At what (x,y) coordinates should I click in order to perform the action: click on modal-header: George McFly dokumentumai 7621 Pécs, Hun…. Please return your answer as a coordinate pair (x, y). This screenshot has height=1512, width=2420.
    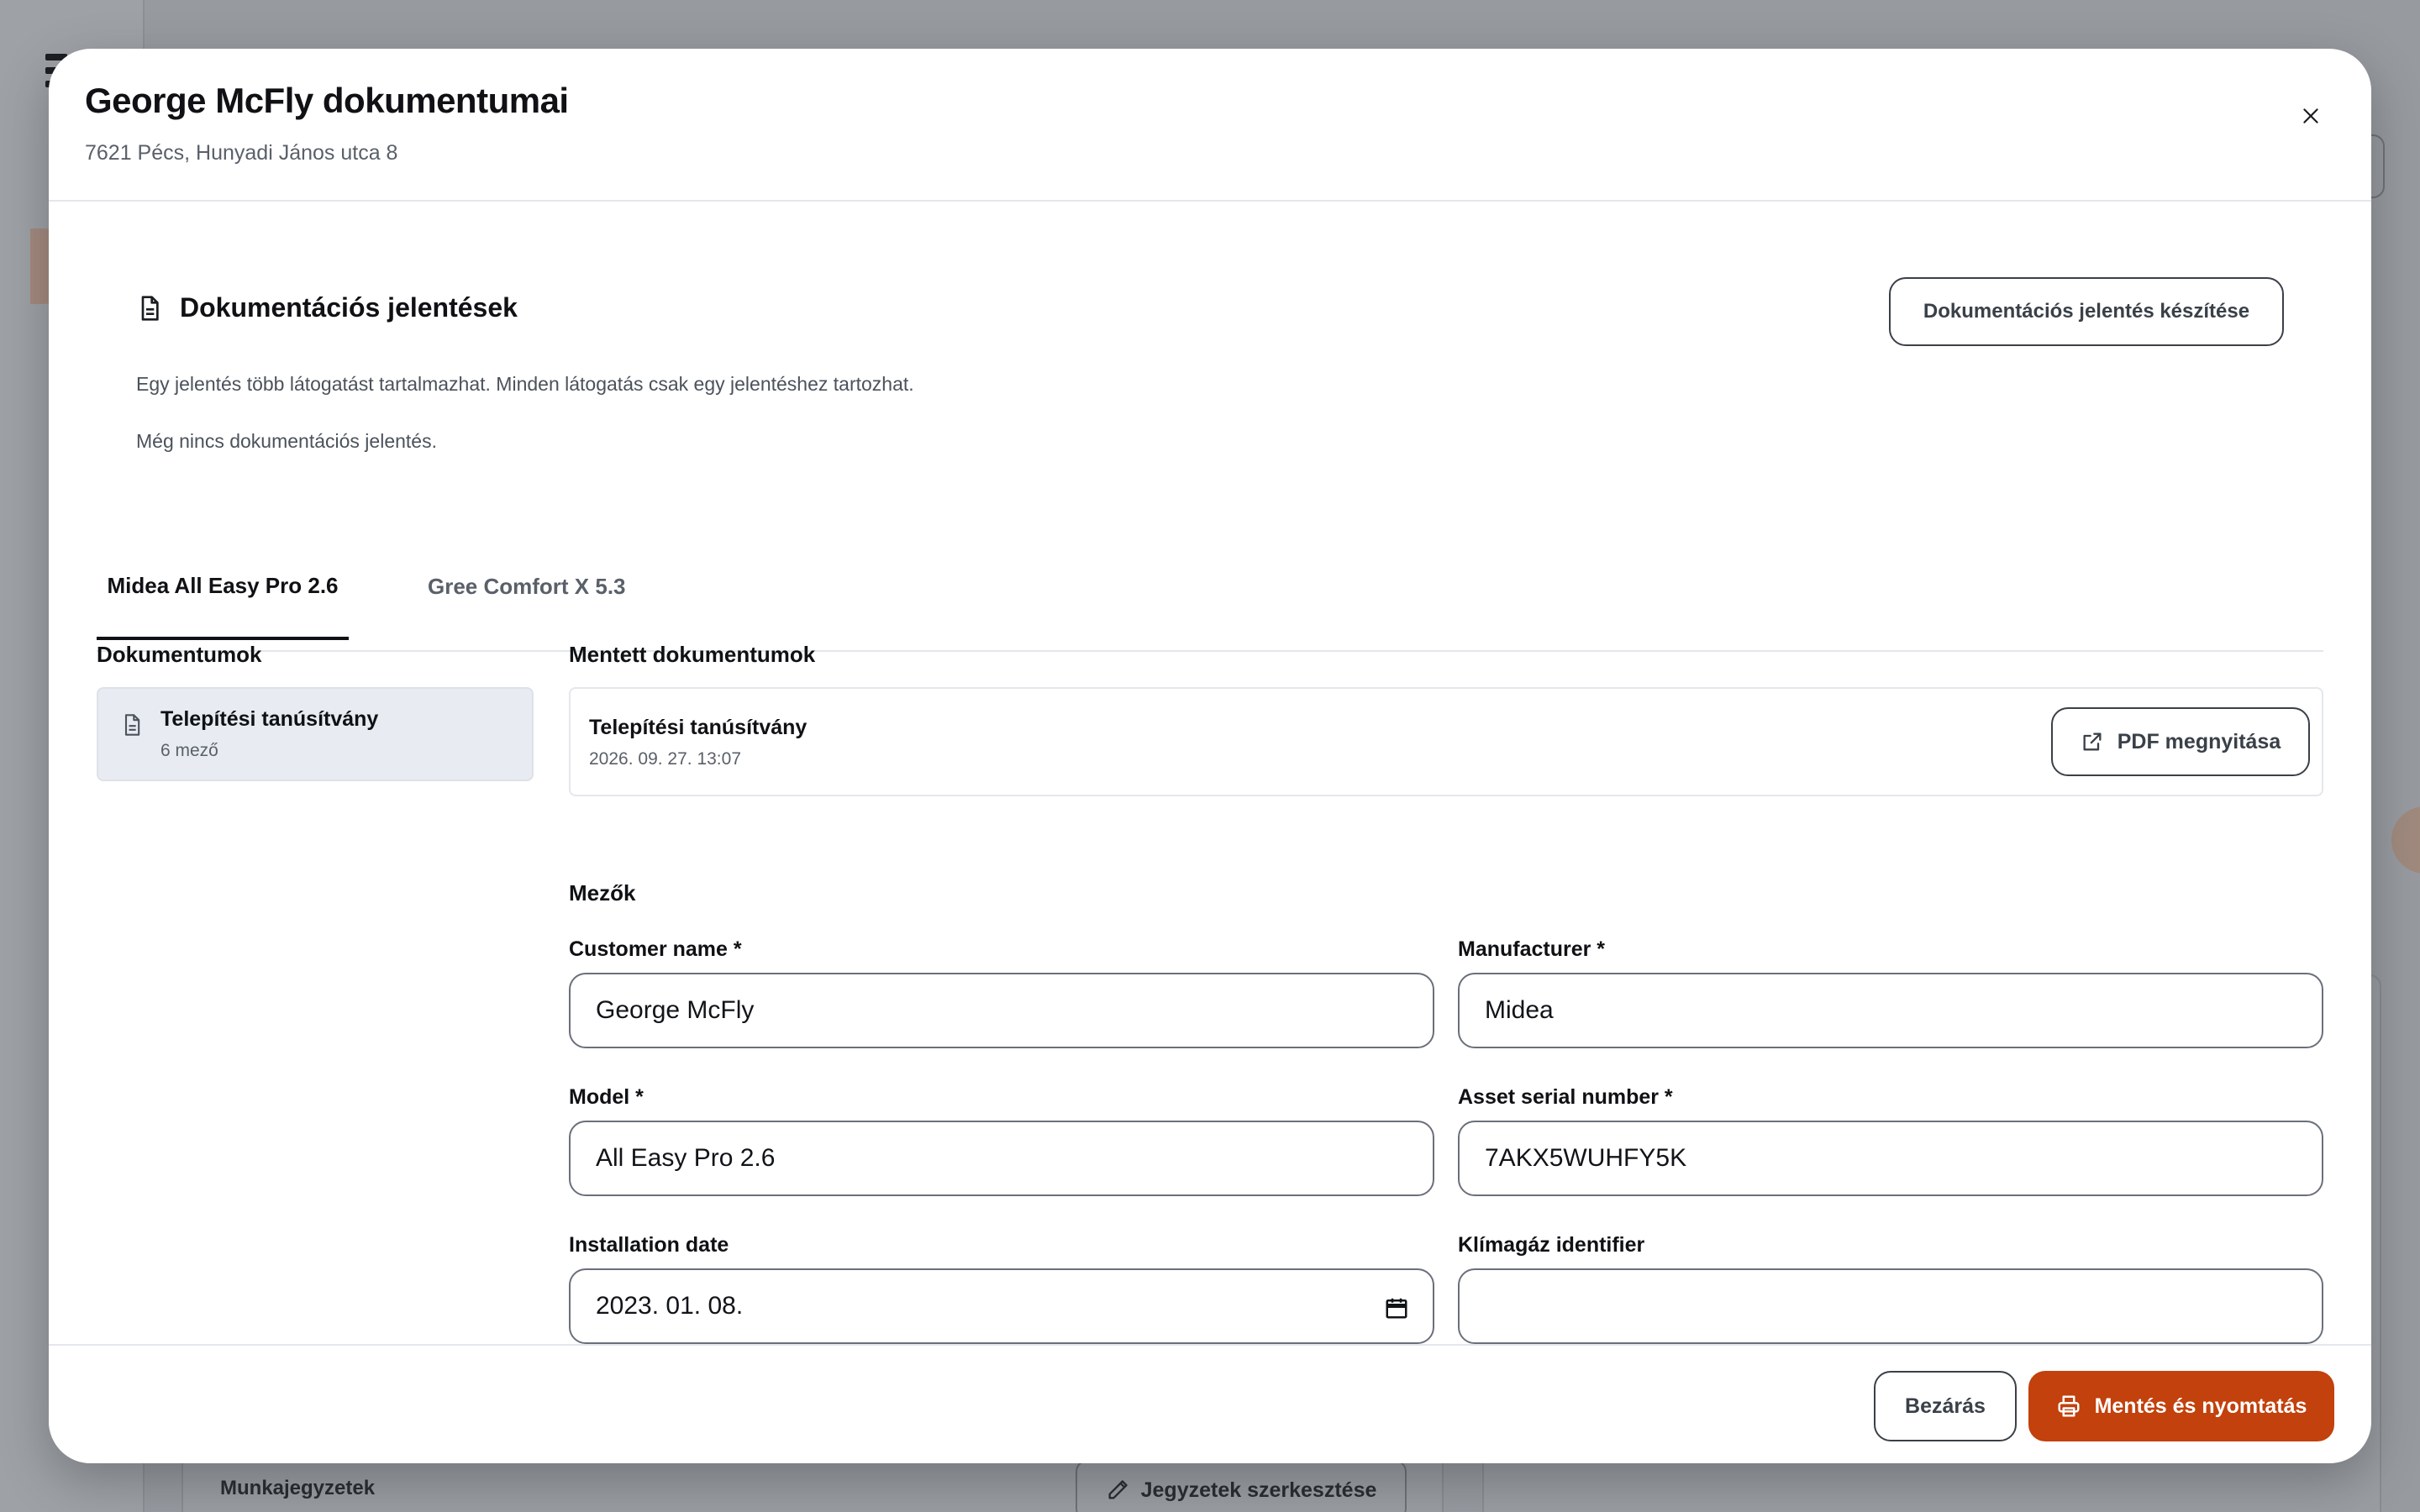
    Looking at the image, I should click on (1210, 125).